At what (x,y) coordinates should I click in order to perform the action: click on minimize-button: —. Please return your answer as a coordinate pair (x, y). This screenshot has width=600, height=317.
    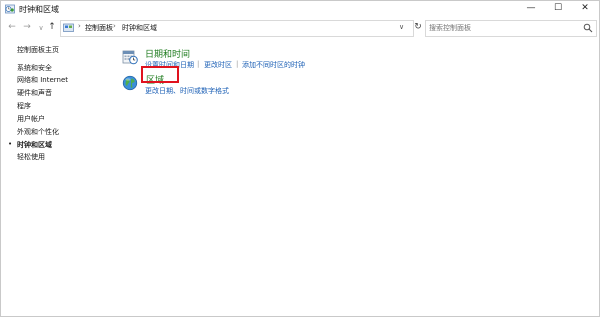
    Looking at the image, I should click on (531, 8).